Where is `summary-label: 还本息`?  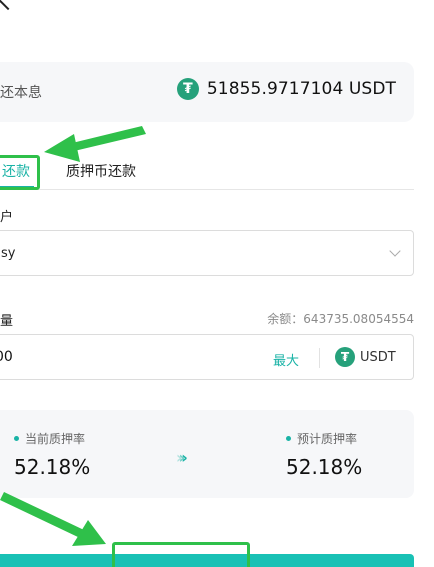
summary-label: 还本息 is located at coordinates (21, 93).